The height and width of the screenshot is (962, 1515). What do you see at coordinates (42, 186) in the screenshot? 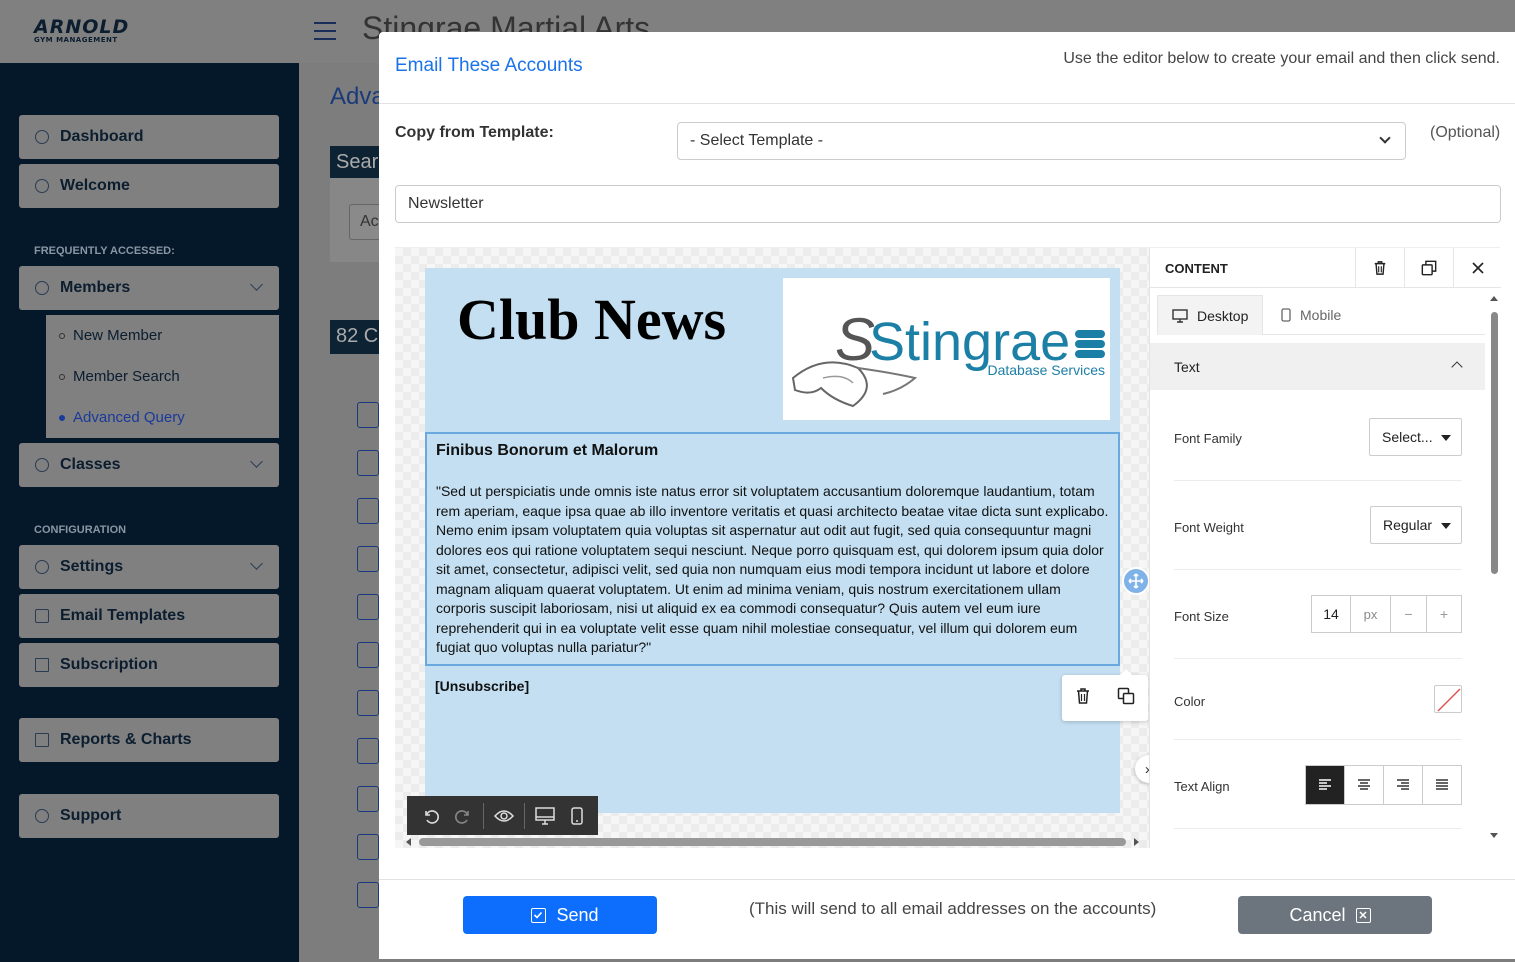
I see `home-icon` at bounding box center [42, 186].